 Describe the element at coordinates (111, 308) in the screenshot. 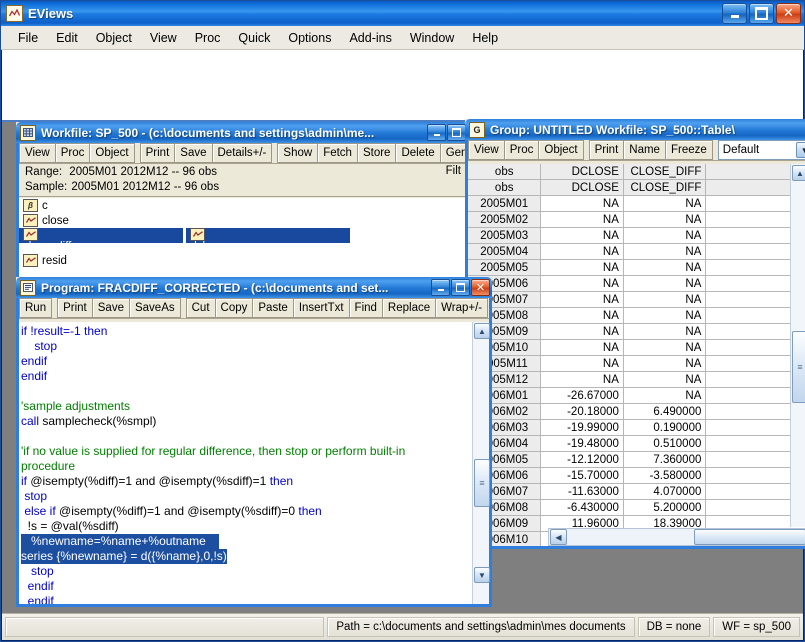

I see `program-save-button: Save` at that location.